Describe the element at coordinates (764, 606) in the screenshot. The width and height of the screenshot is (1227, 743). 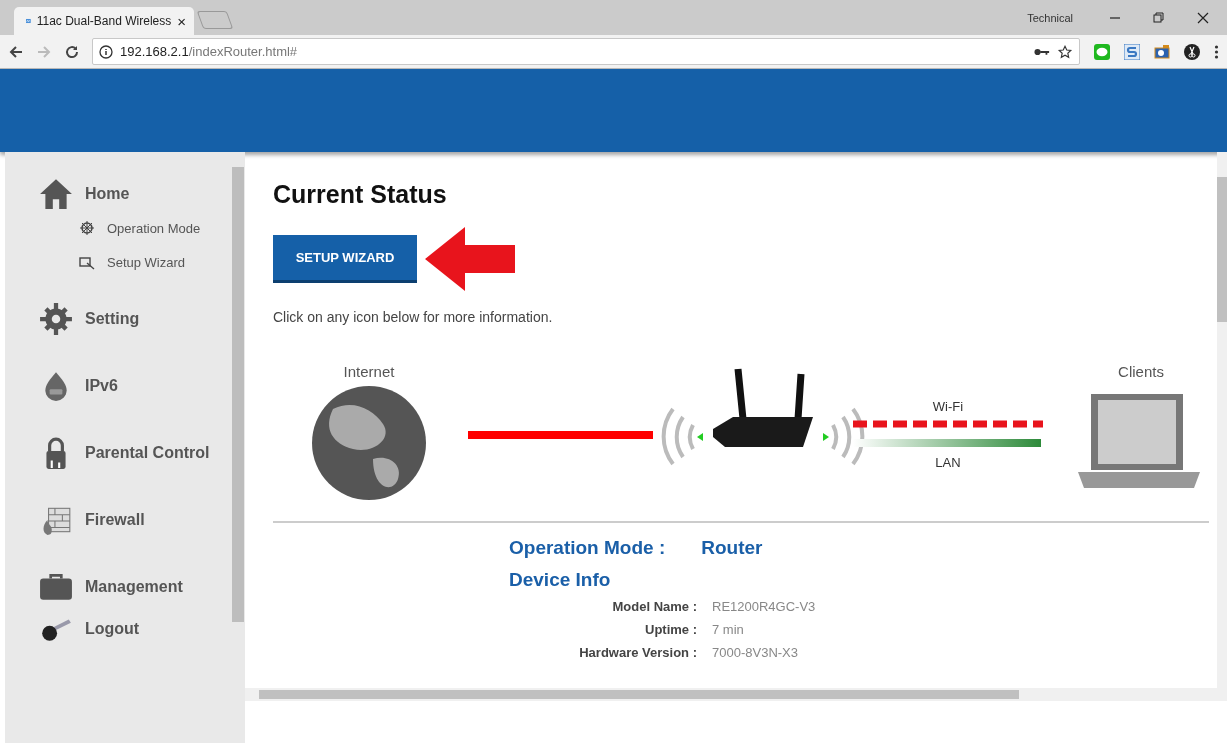
I see `info-value: RE1200R4GC-V3` at that location.